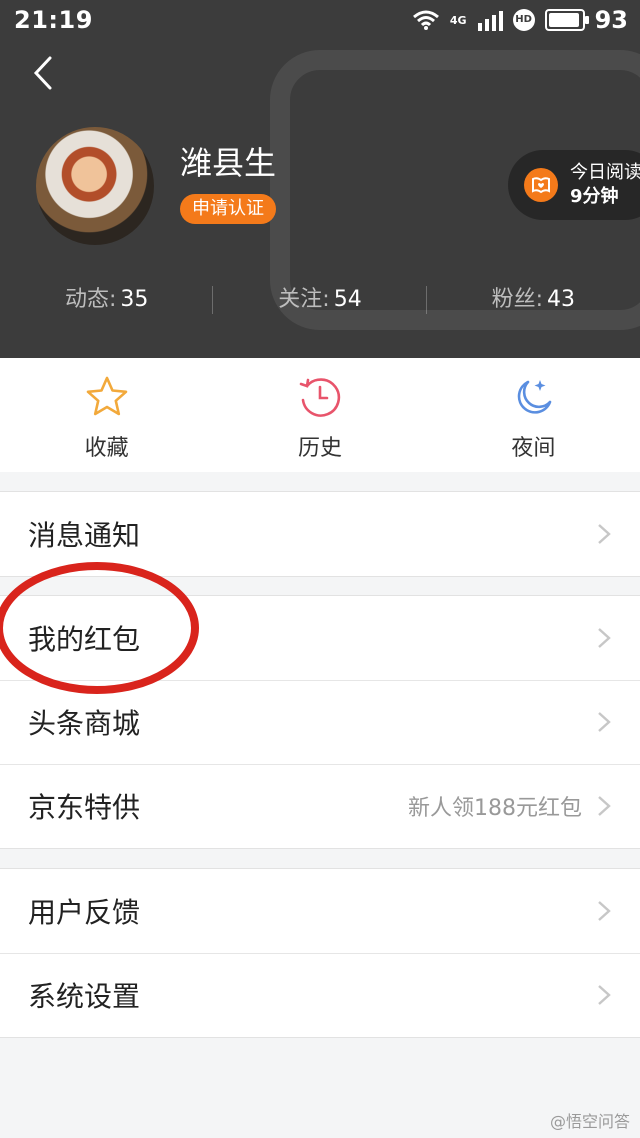  I want to click on stat-value: 43, so click(561, 299).